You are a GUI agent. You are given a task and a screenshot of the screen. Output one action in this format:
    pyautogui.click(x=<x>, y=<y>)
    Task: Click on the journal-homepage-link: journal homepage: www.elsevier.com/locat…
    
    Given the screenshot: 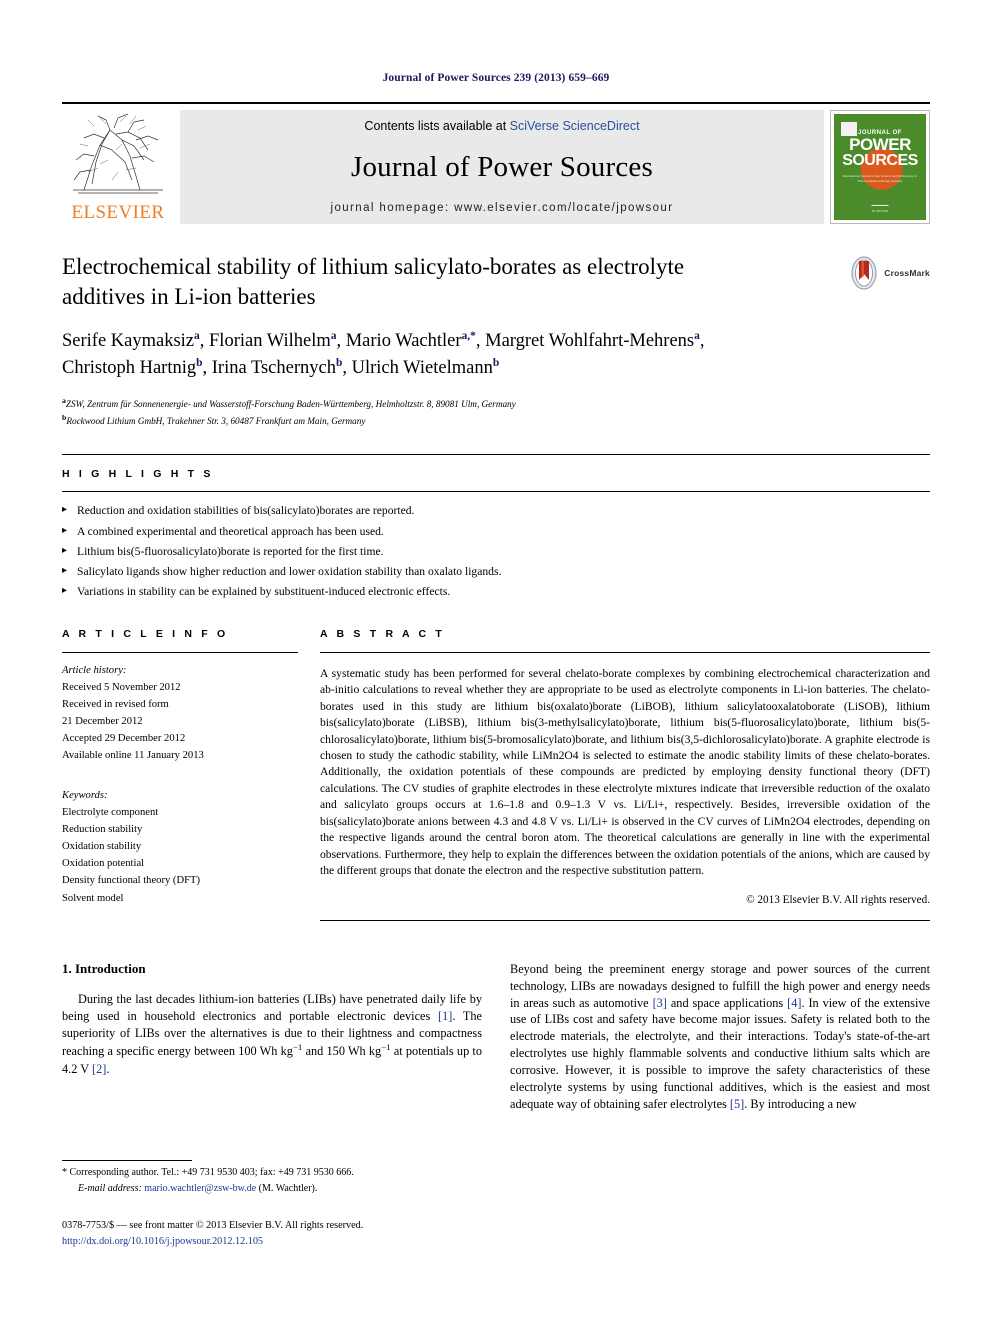 What is the action you would take?
    pyautogui.click(x=502, y=208)
    